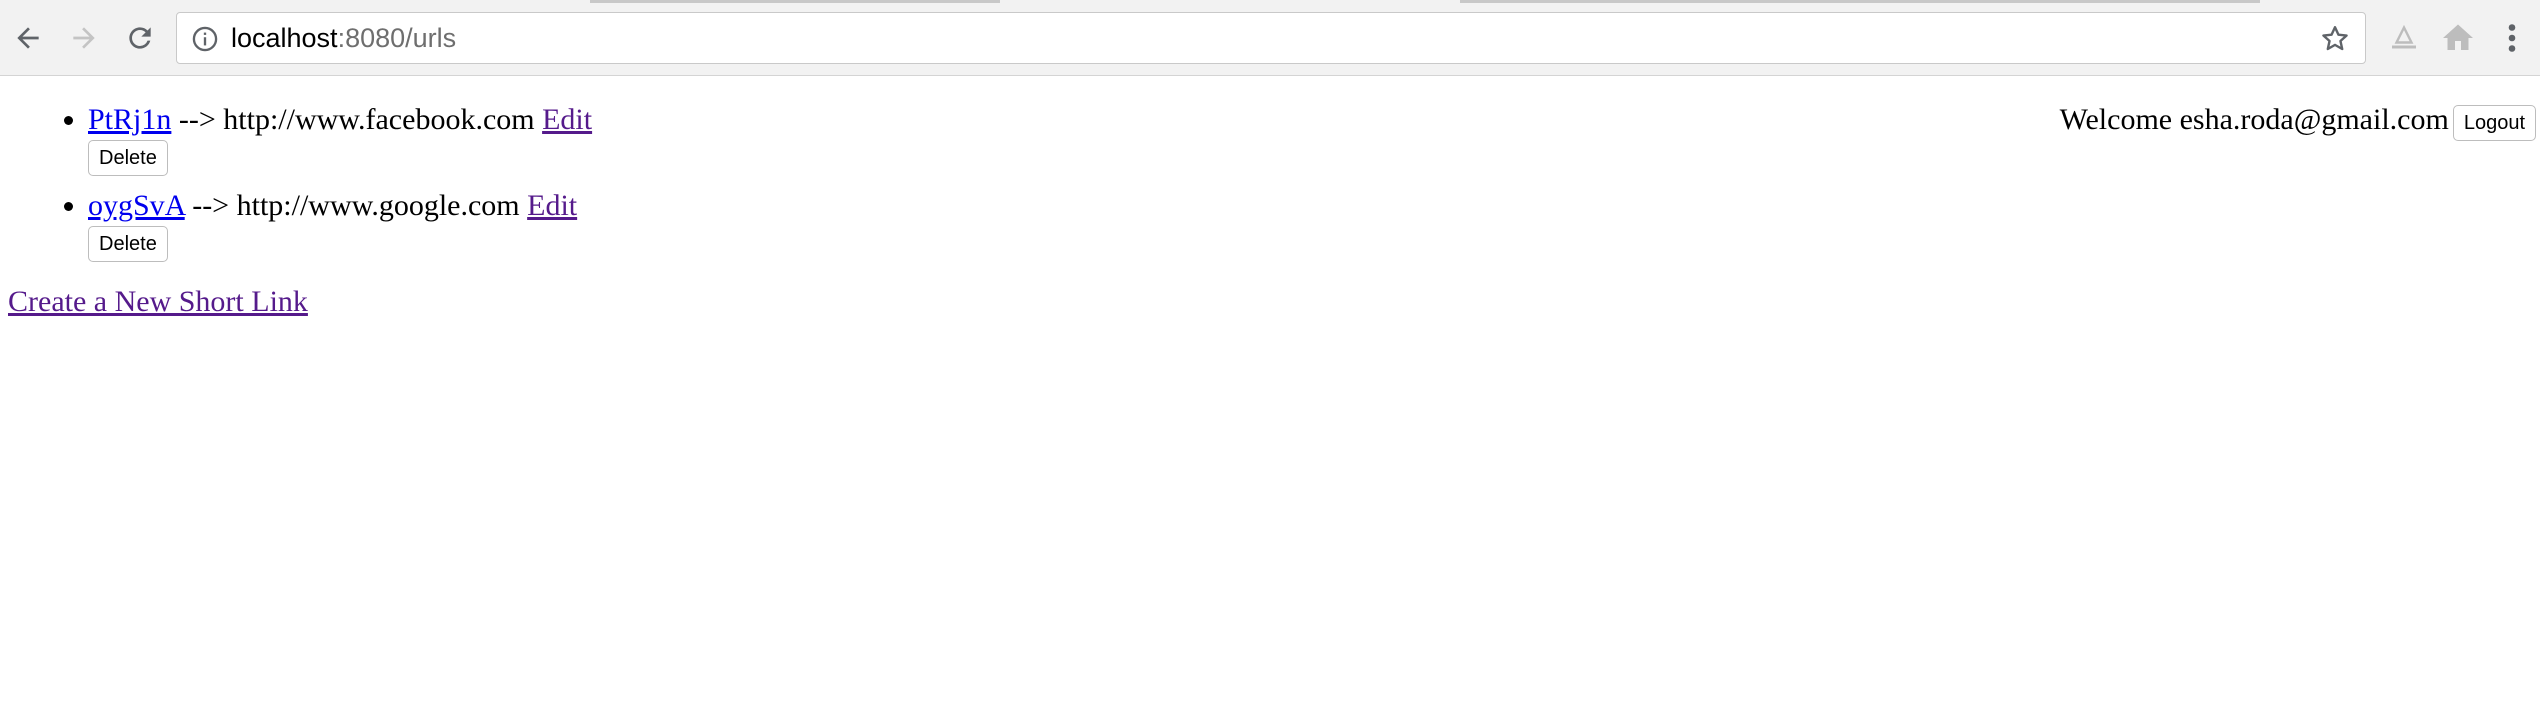 Image resolution: width=2540 pixels, height=720 pixels. I want to click on url-entry: oygSvA --> http://www.google.com Edit, so click(340, 206).